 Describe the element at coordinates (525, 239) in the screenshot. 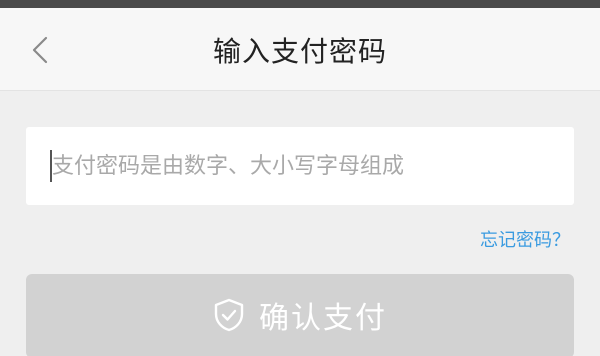

I see `forgot-password-link: 忘记密码？` at that location.